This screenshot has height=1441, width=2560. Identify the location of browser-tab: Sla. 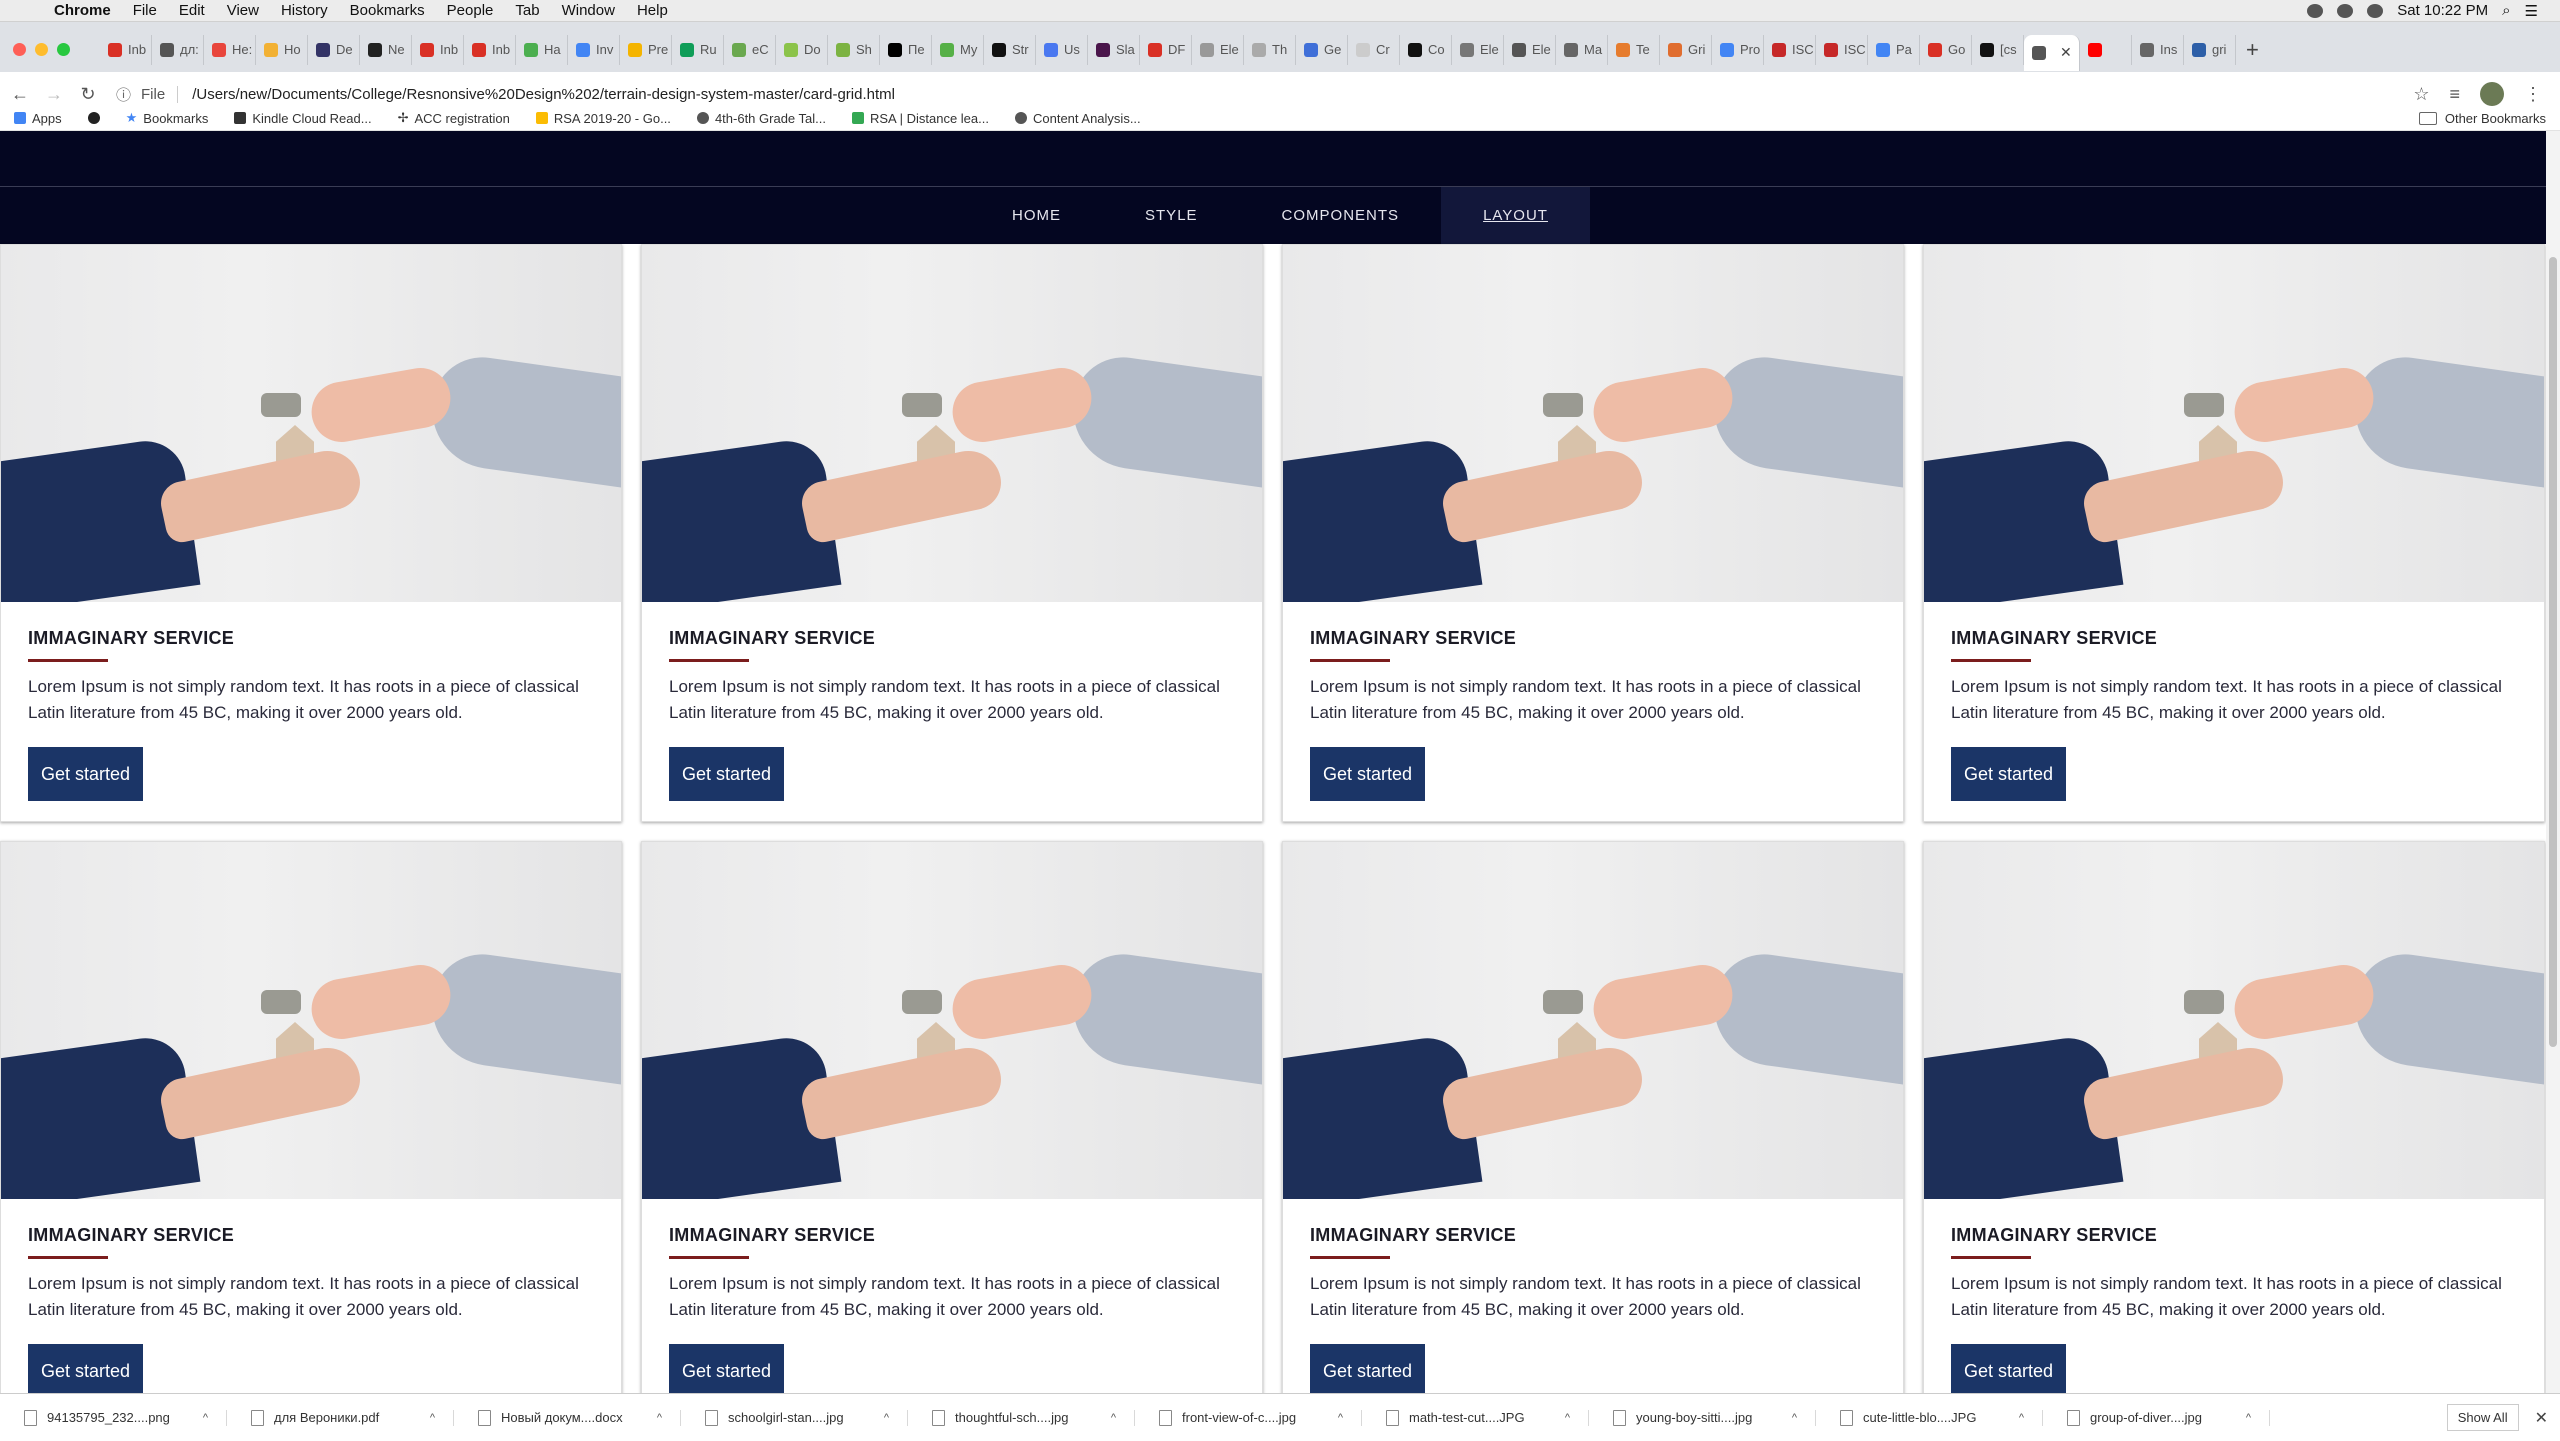
(1114, 49).